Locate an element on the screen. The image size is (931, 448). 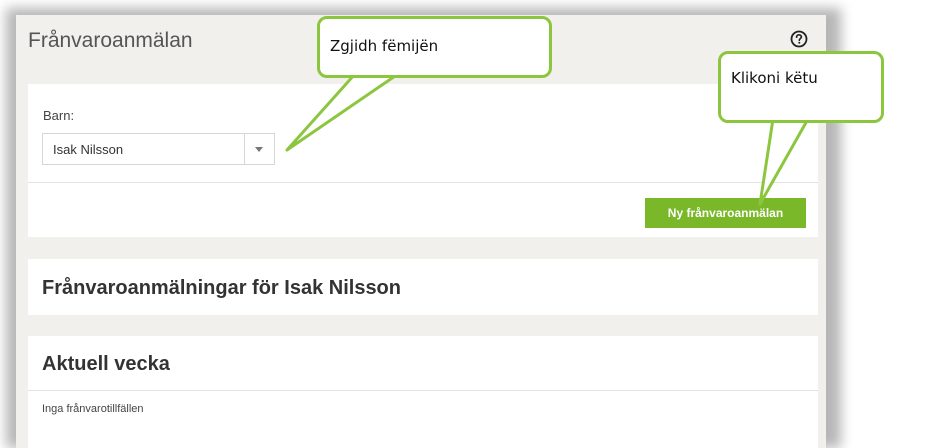
callout-click-here: Klikoni këtu is located at coordinates (801, 87).